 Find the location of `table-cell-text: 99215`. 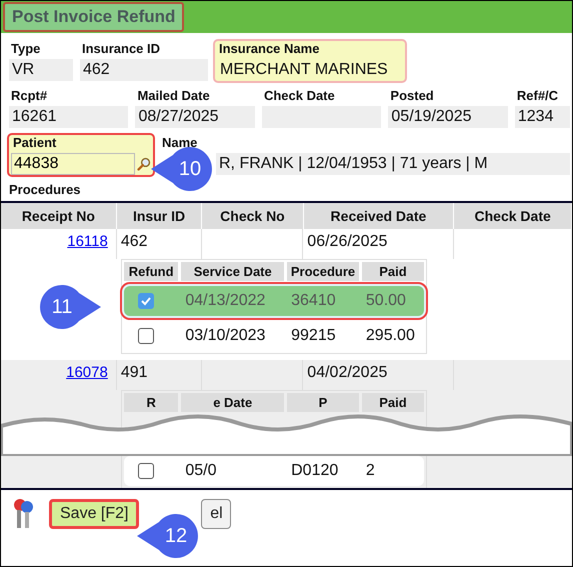

table-cell-text: 99215 is located at coordinates (313, 336).